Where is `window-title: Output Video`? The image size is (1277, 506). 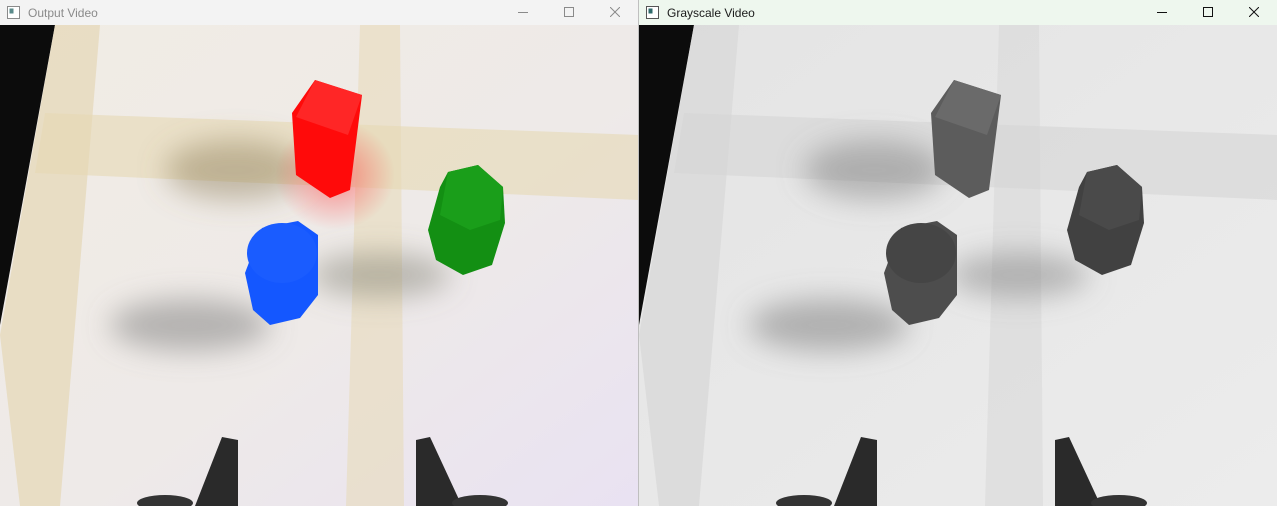 window-title: Output Video is located at coordinates (63, 12).